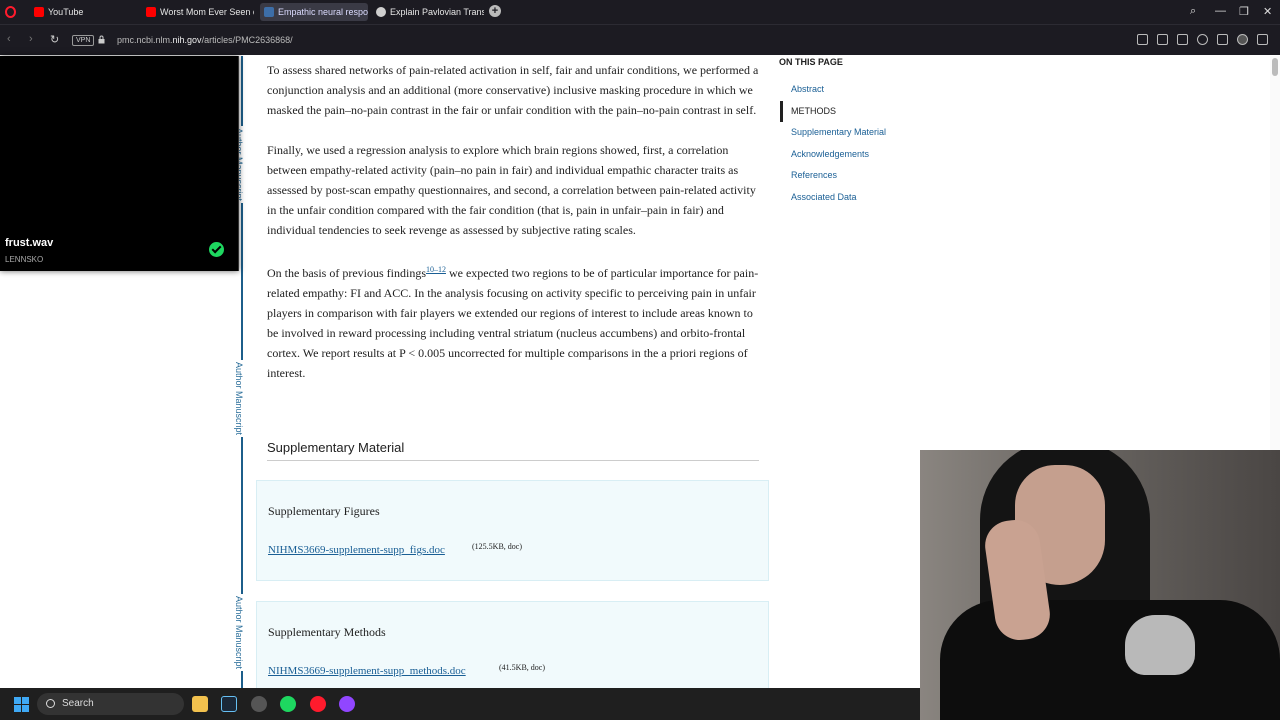  Describe the element at coordinates (85, 12) in the screenshot. I see `tab-youtube: YouTube` at that location.